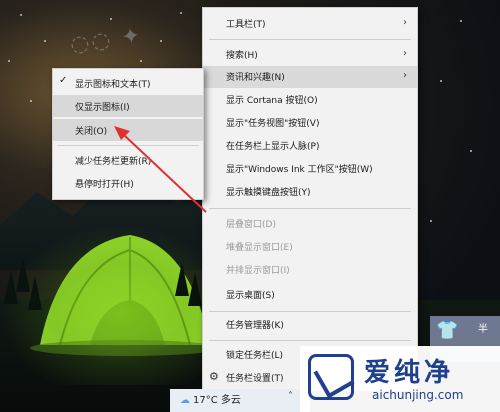 This screenshot has width=500, height=412. What do you see at coordinates (91, 132) in the screenshot?
I see `submenu-item-label: 关闭(O)` at bounding box center [91, 132].